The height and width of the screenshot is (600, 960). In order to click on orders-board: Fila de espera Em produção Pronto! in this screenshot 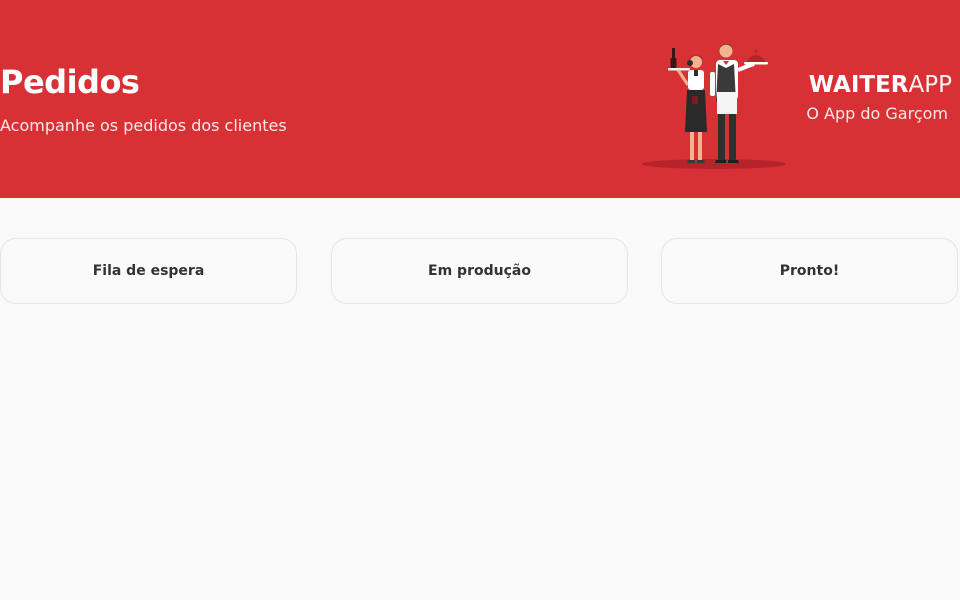, I will do `click(480, 272)`.